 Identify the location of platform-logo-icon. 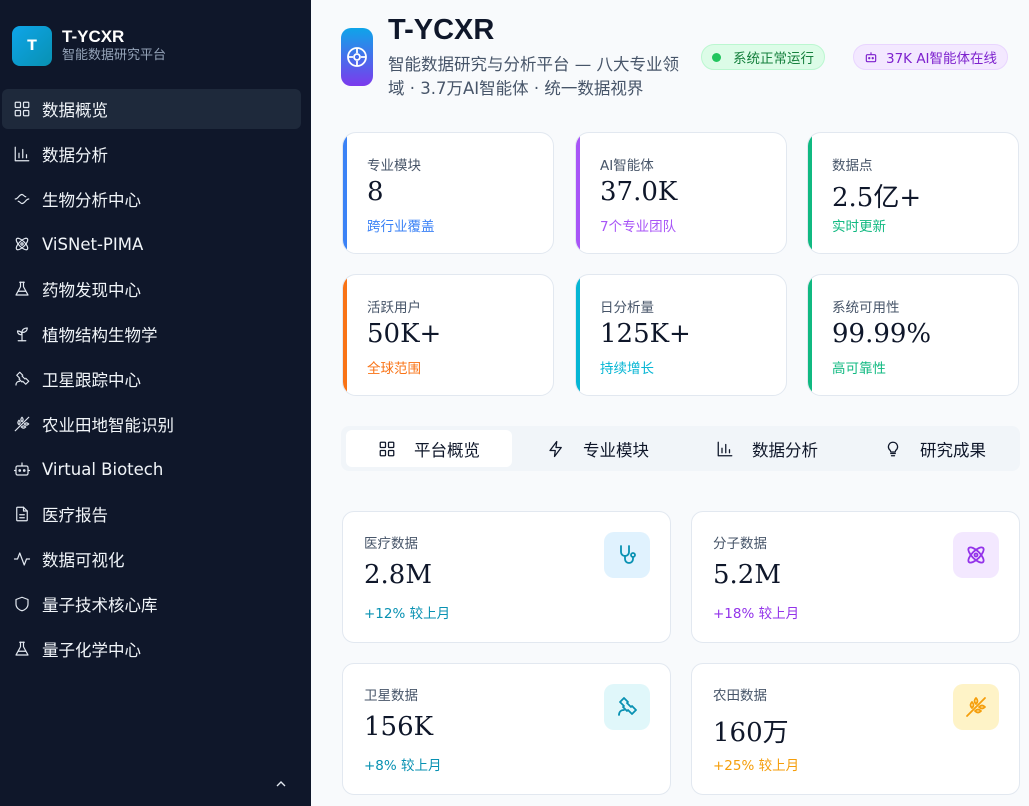
(357, 57).